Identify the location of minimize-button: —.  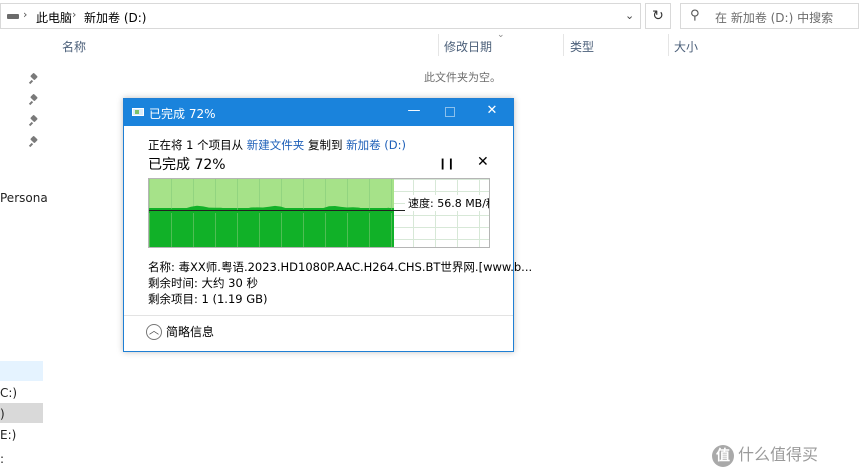
(414, 110).